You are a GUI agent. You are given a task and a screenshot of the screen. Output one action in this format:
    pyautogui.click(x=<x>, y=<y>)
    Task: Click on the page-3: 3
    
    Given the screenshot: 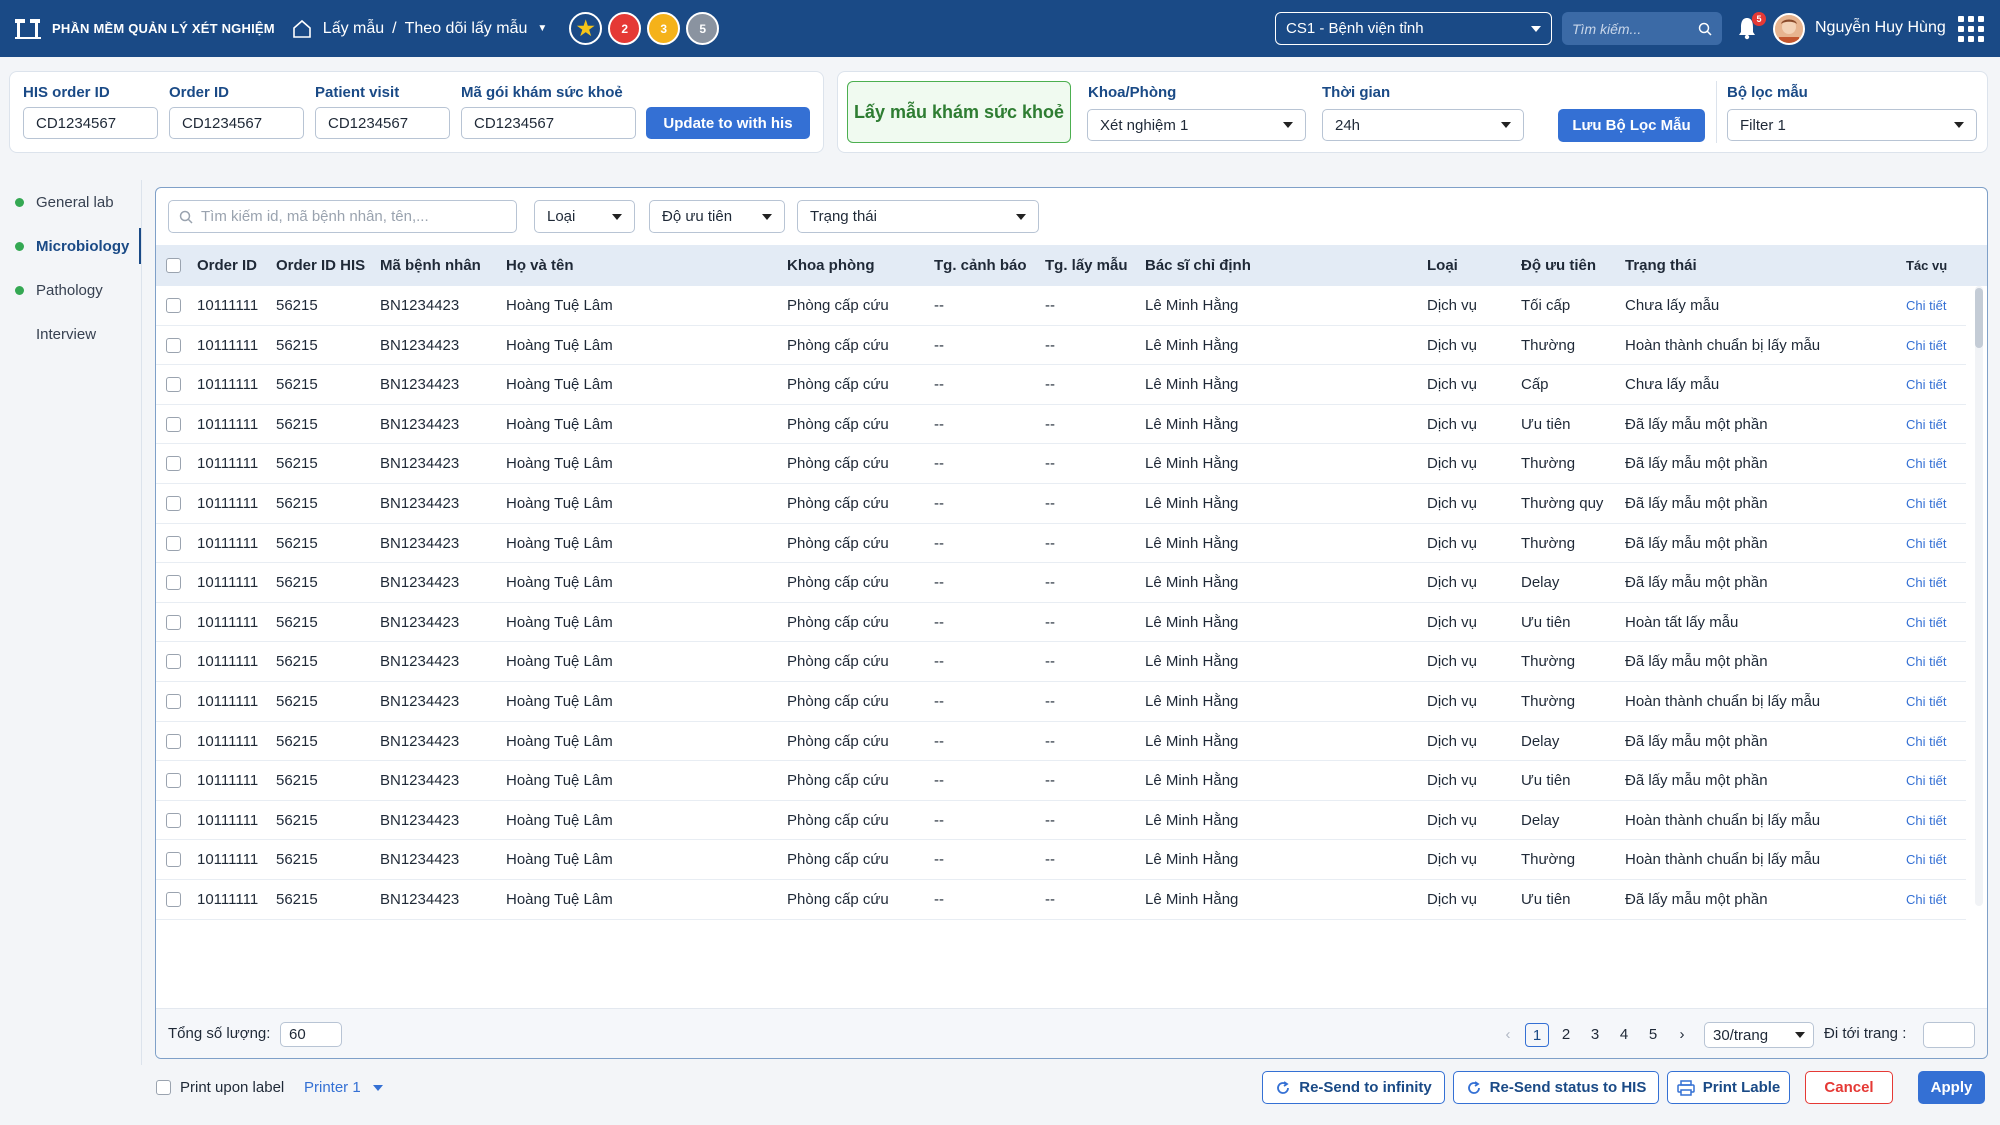 What is the action you would take?
    pyautogui.click(x=1595, y=1035)
    